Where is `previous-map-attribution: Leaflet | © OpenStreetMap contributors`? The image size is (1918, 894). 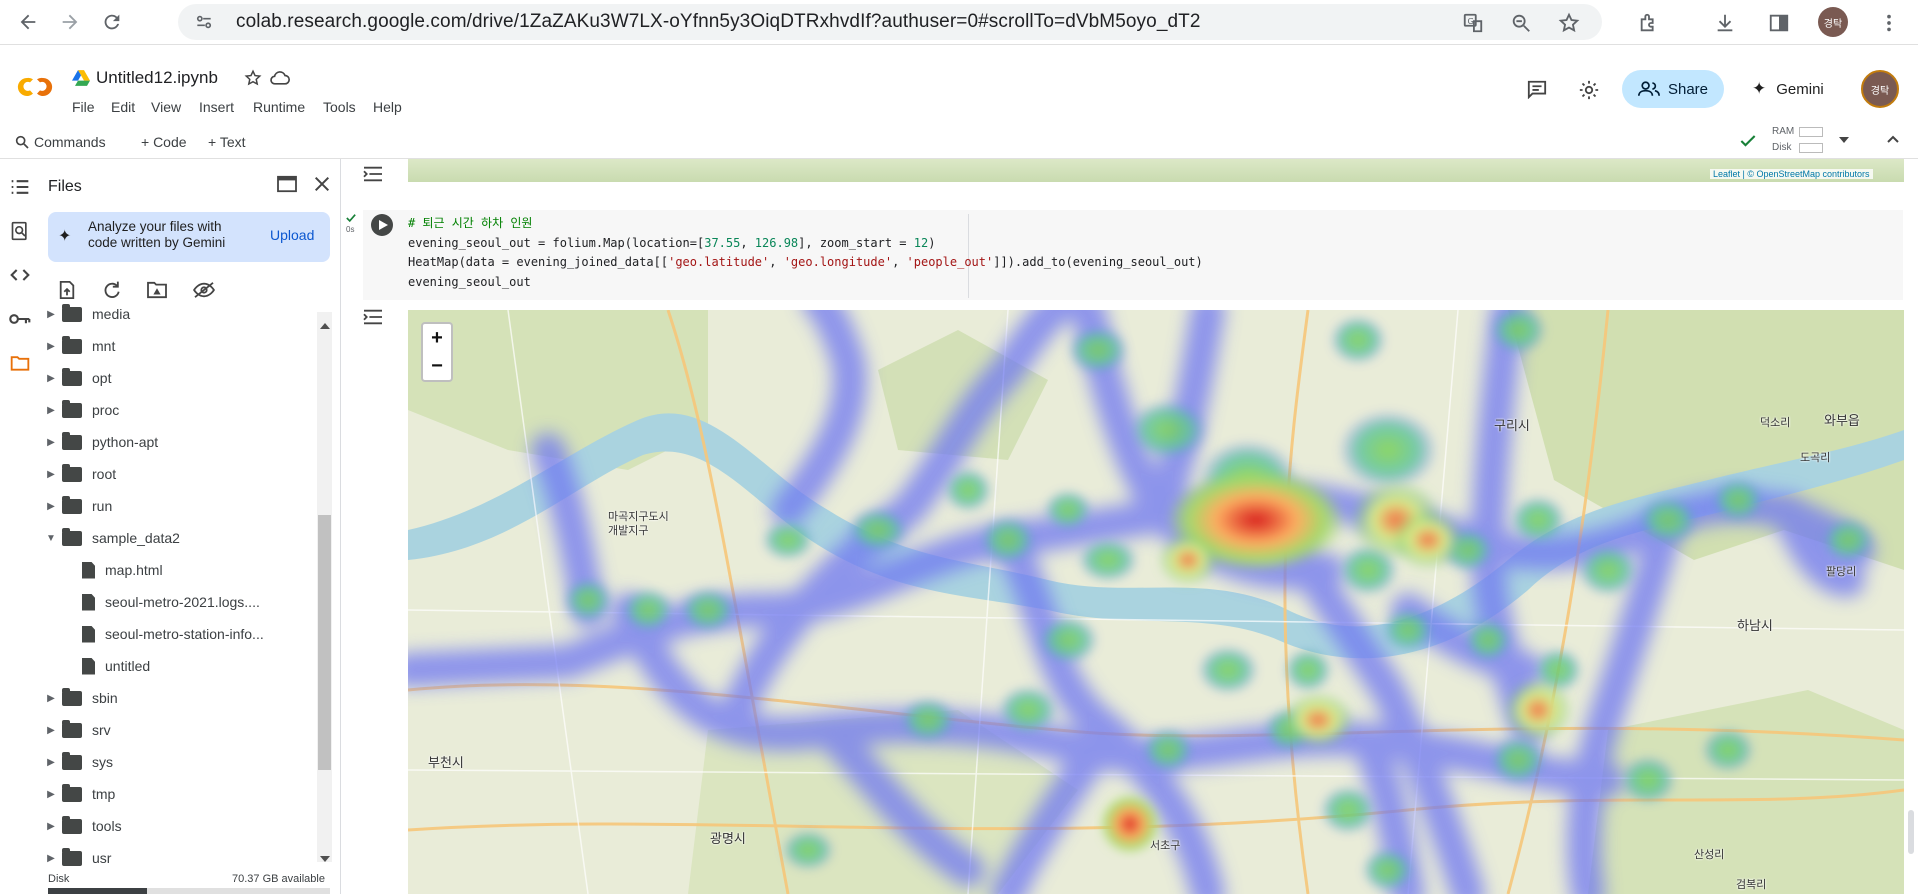
previous-map-attribution: Leaflet | © OpenStreetMap contributors is located at coordinates (1791, 174).